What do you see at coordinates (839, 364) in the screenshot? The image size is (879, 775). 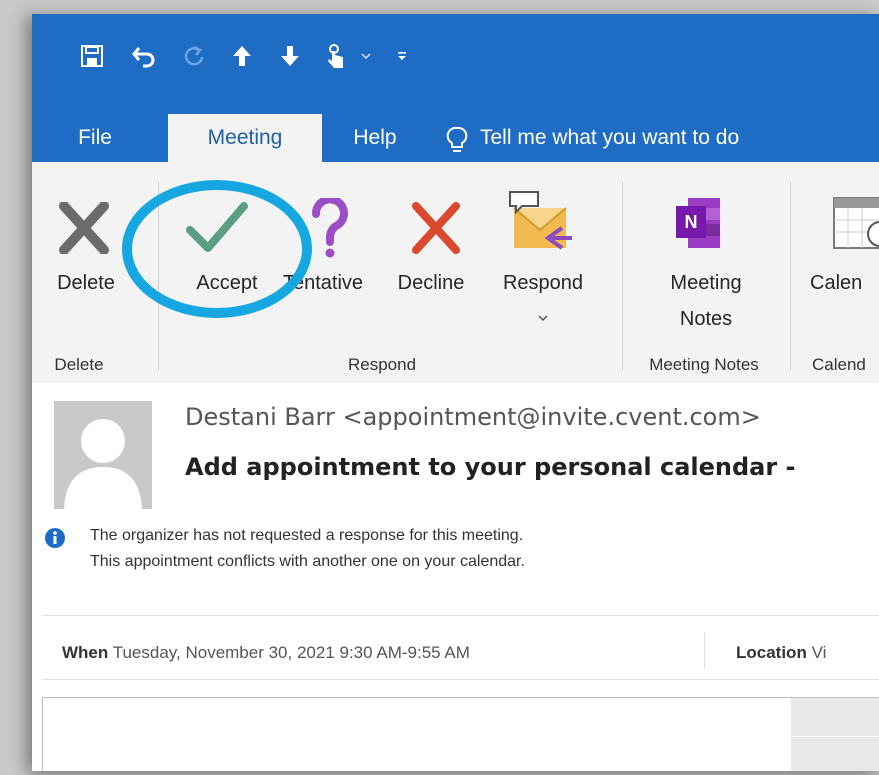 I see `calendar-group-label: Calend` at bounding box center [839, 364].